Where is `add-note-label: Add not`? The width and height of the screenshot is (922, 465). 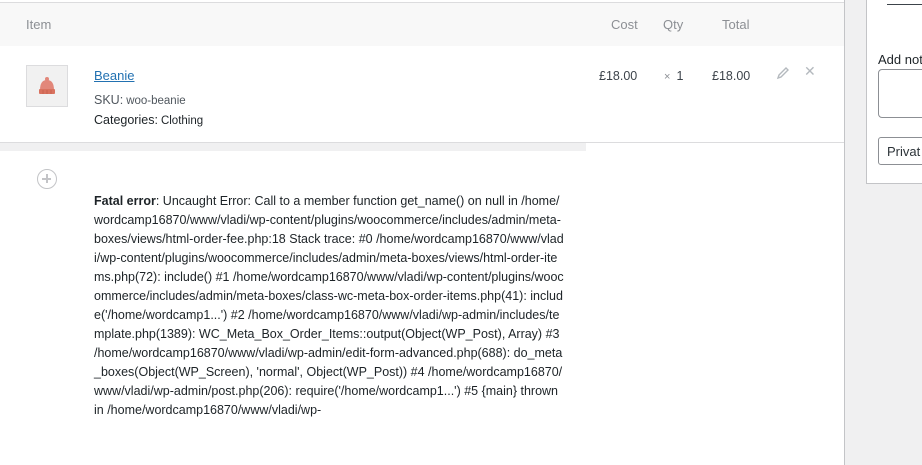
add-note-label: Add not is located at coordinates (900, 59).